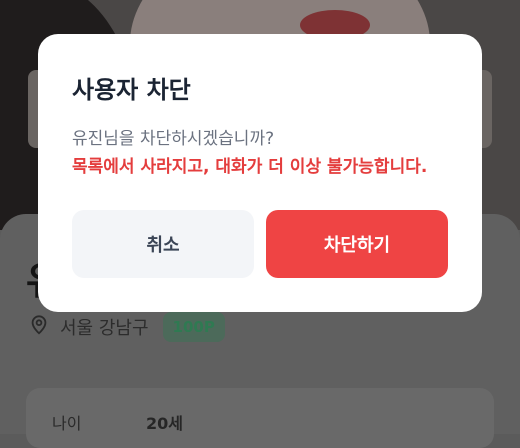  What do you see at coordinates (163, 244) in the screenshot?
I see `cancel-button: 취소` at bounding box center [163, 244].